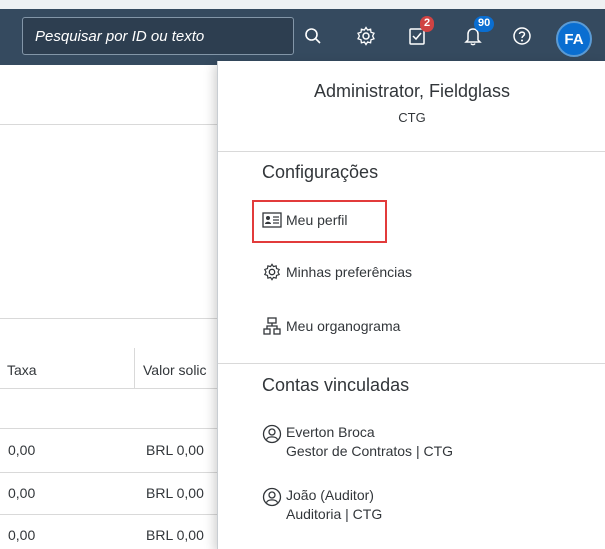  Describe the element at coordinates (120, 36) in the screenshot. I see `search-placeholder: Pesquisar por ID ou texto` at that location.